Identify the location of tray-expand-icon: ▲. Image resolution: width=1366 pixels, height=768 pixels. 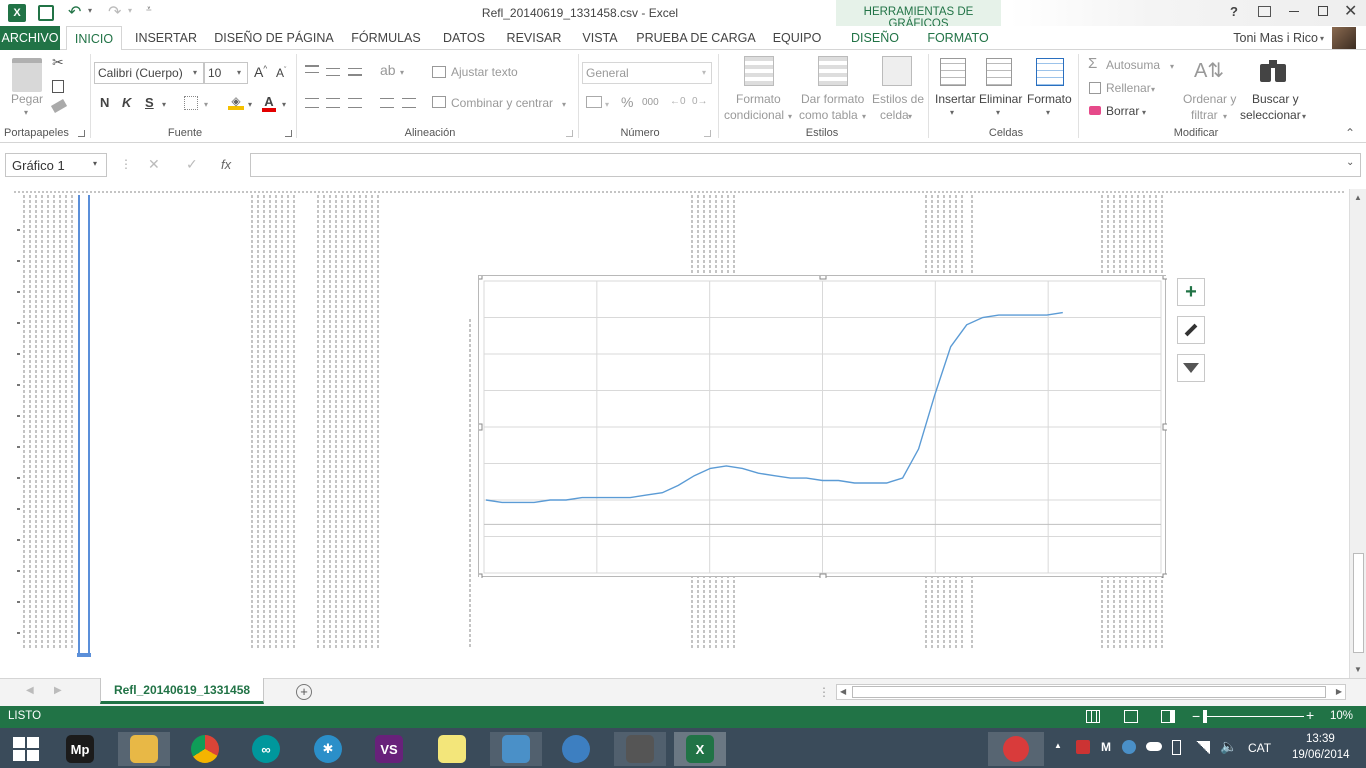
(1058, 745).